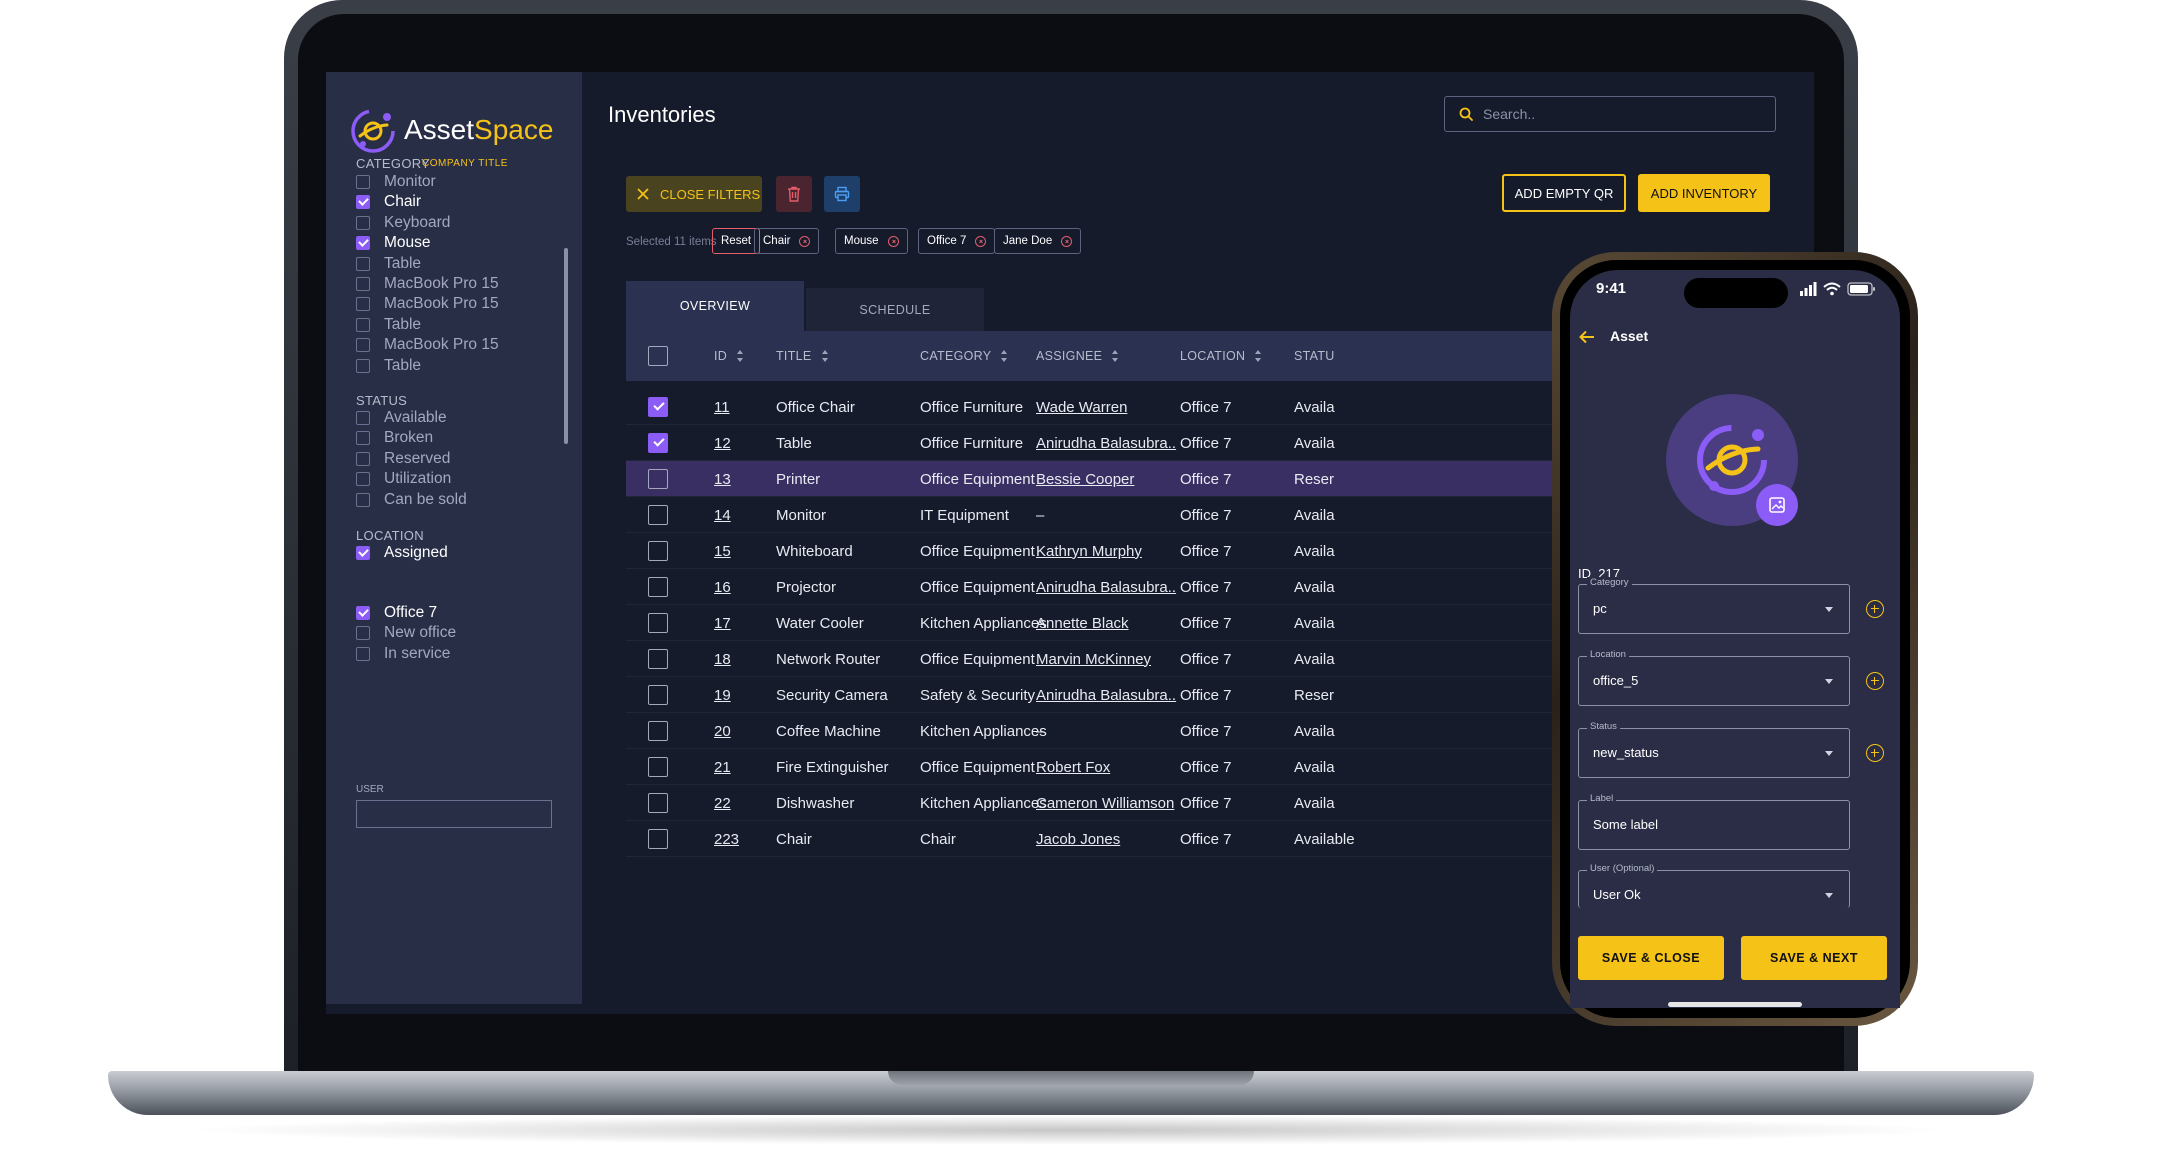  Describe the element at coordinates (715, 306) in the screenshot. I see `tab-overview: OVERVIEW` at that location.